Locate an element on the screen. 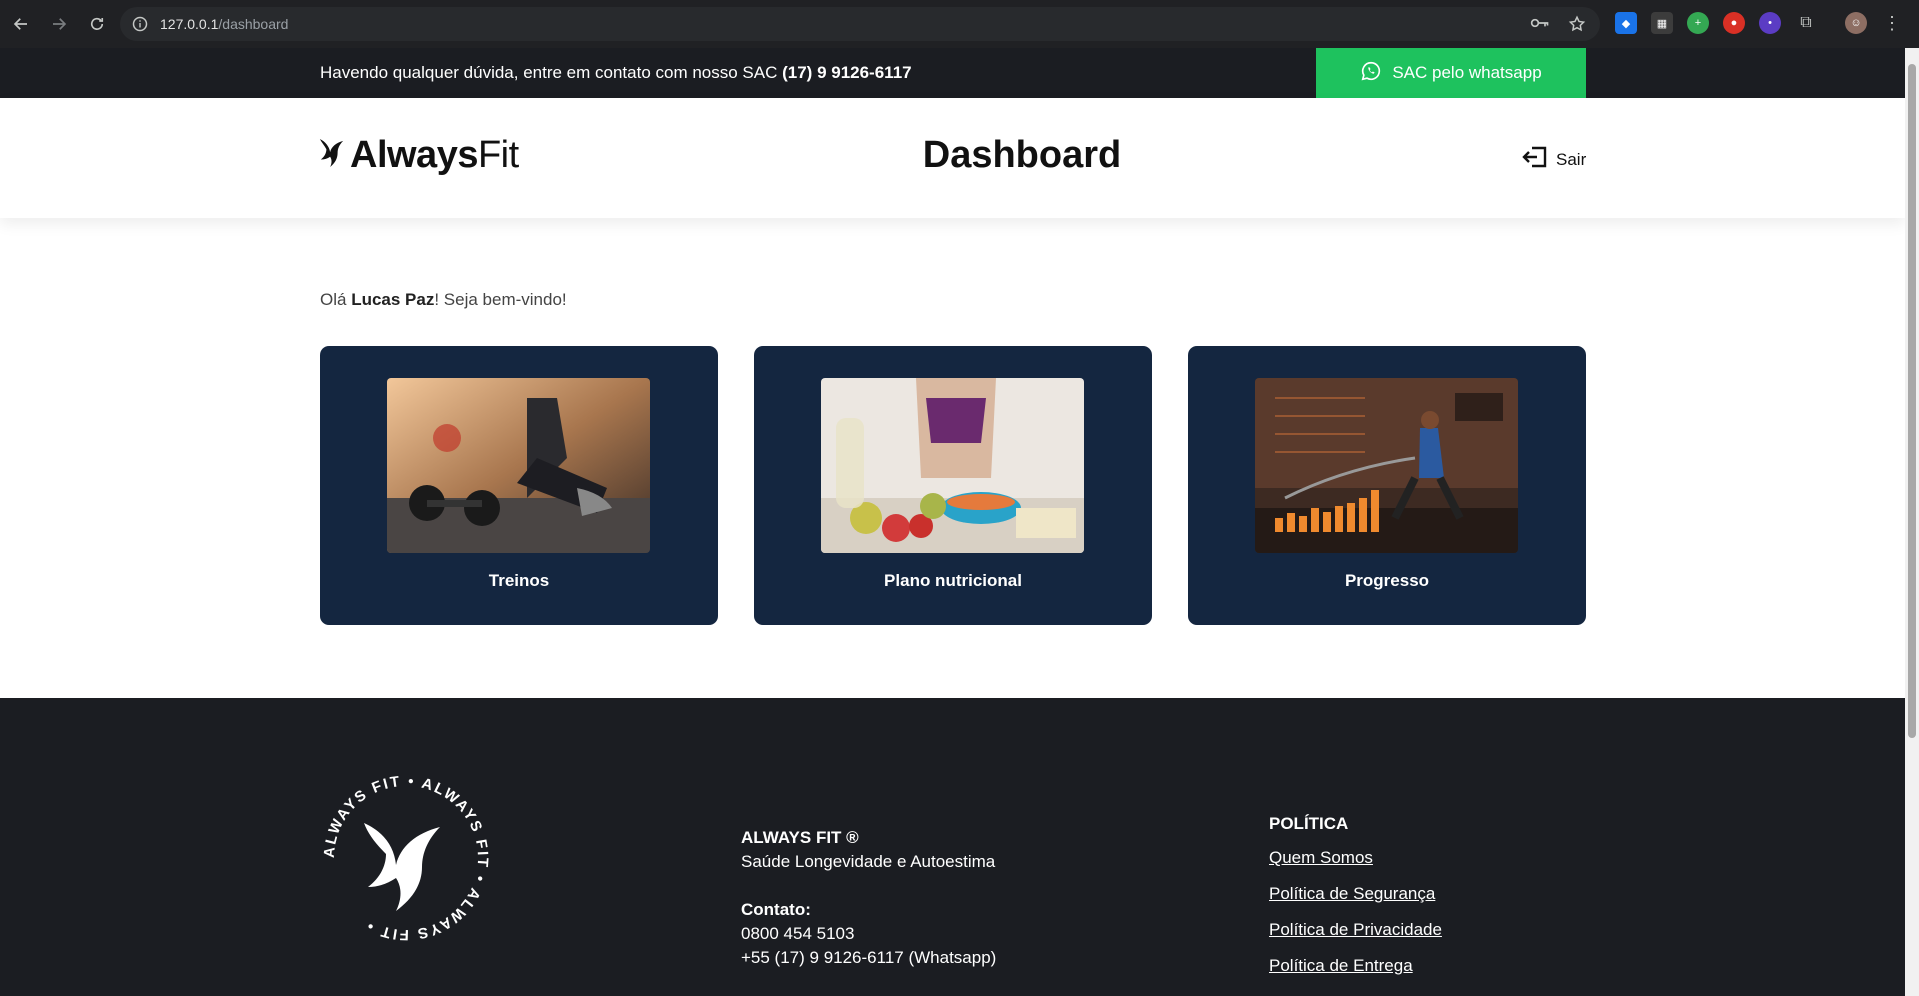 This screenshot has height=996, width=1919. nutrition-photo is located at coordinates (952, 465).